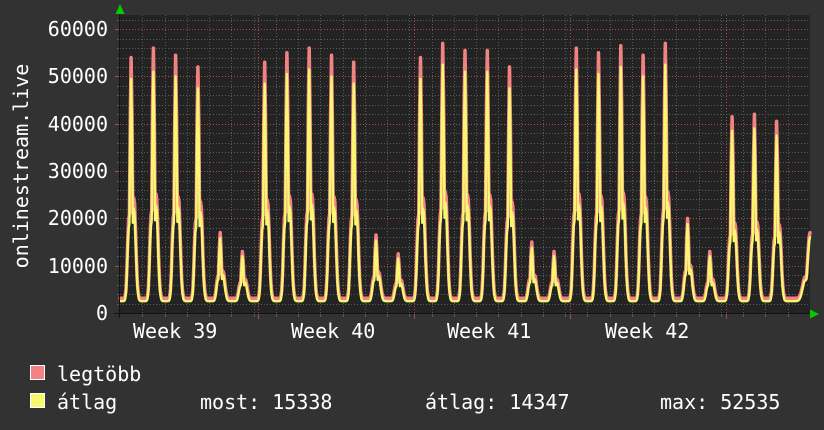 Image resolution: width=824 pixels, height=430 pixels. I want to click on stat-max: max: 52535, so click(720, 402).